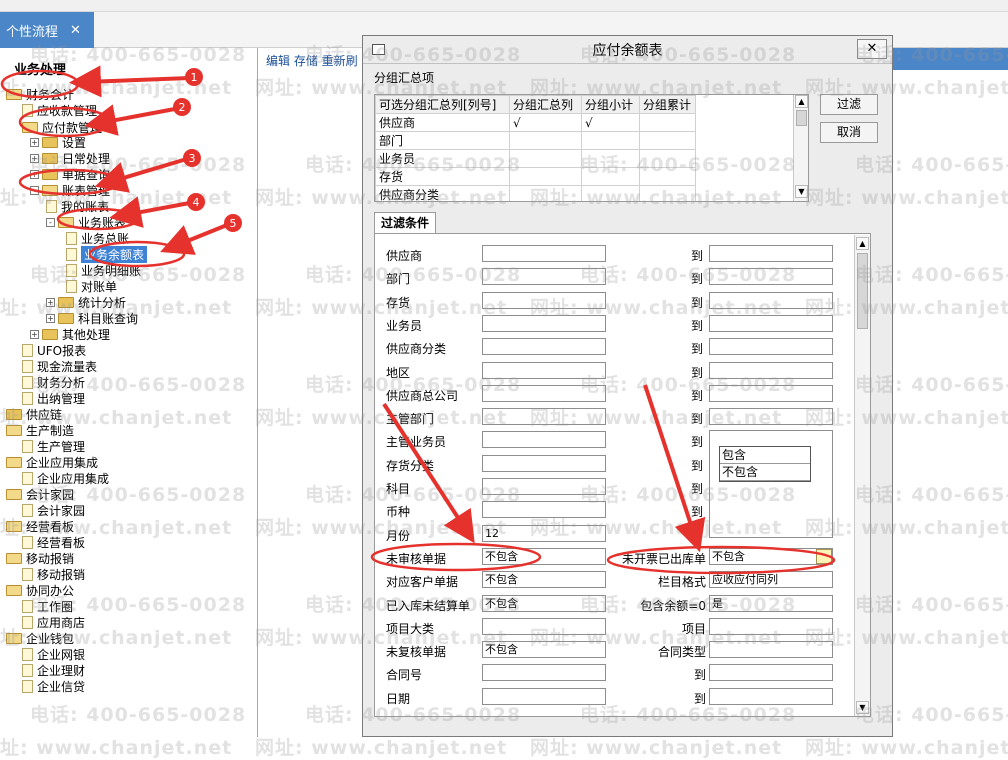  Describe the element at coordinates (40, 638) in the screenshot. I see `sidebar-item: 企业钱包` at that location.